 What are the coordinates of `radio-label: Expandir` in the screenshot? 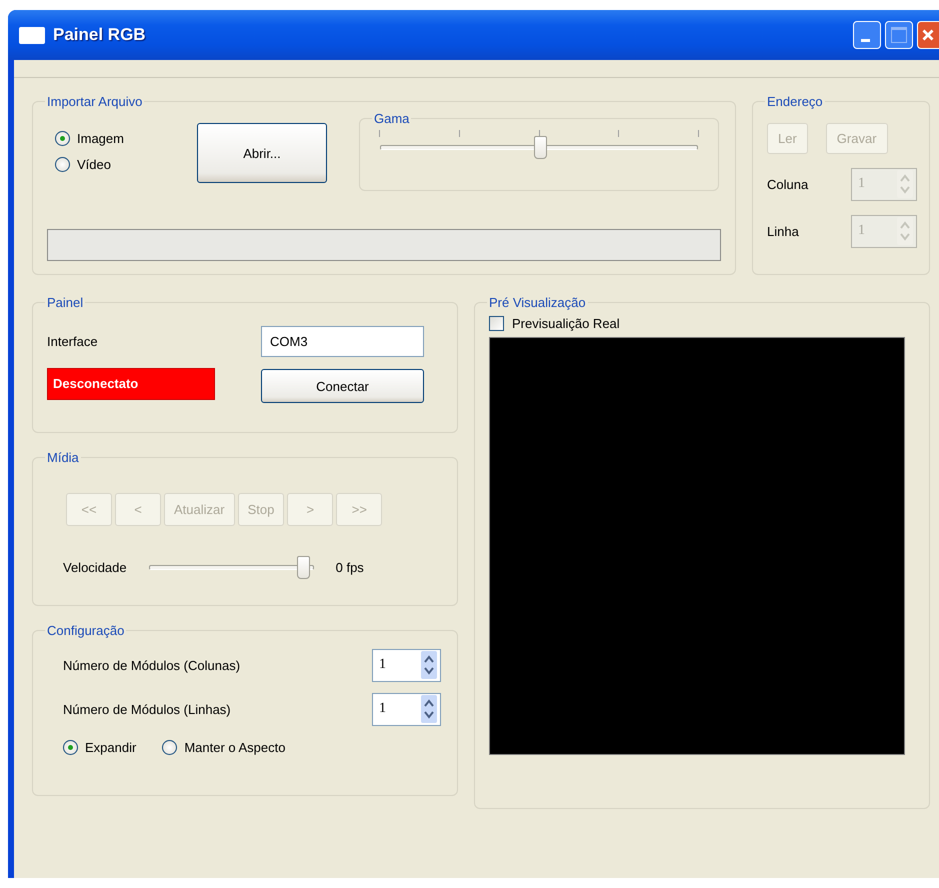 It's located at (110, 747).